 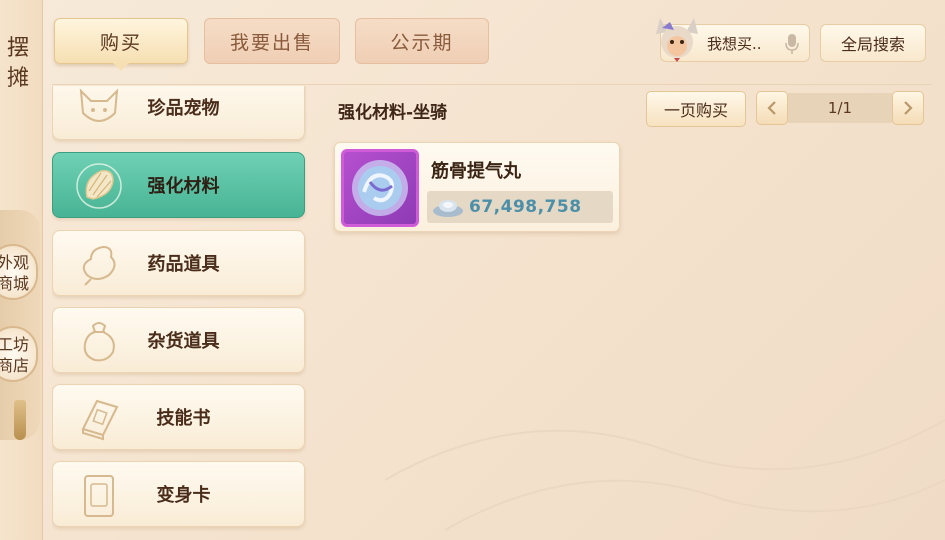 I want to click on category-transform-cards: 变身卡, so click(x=178, y=494).